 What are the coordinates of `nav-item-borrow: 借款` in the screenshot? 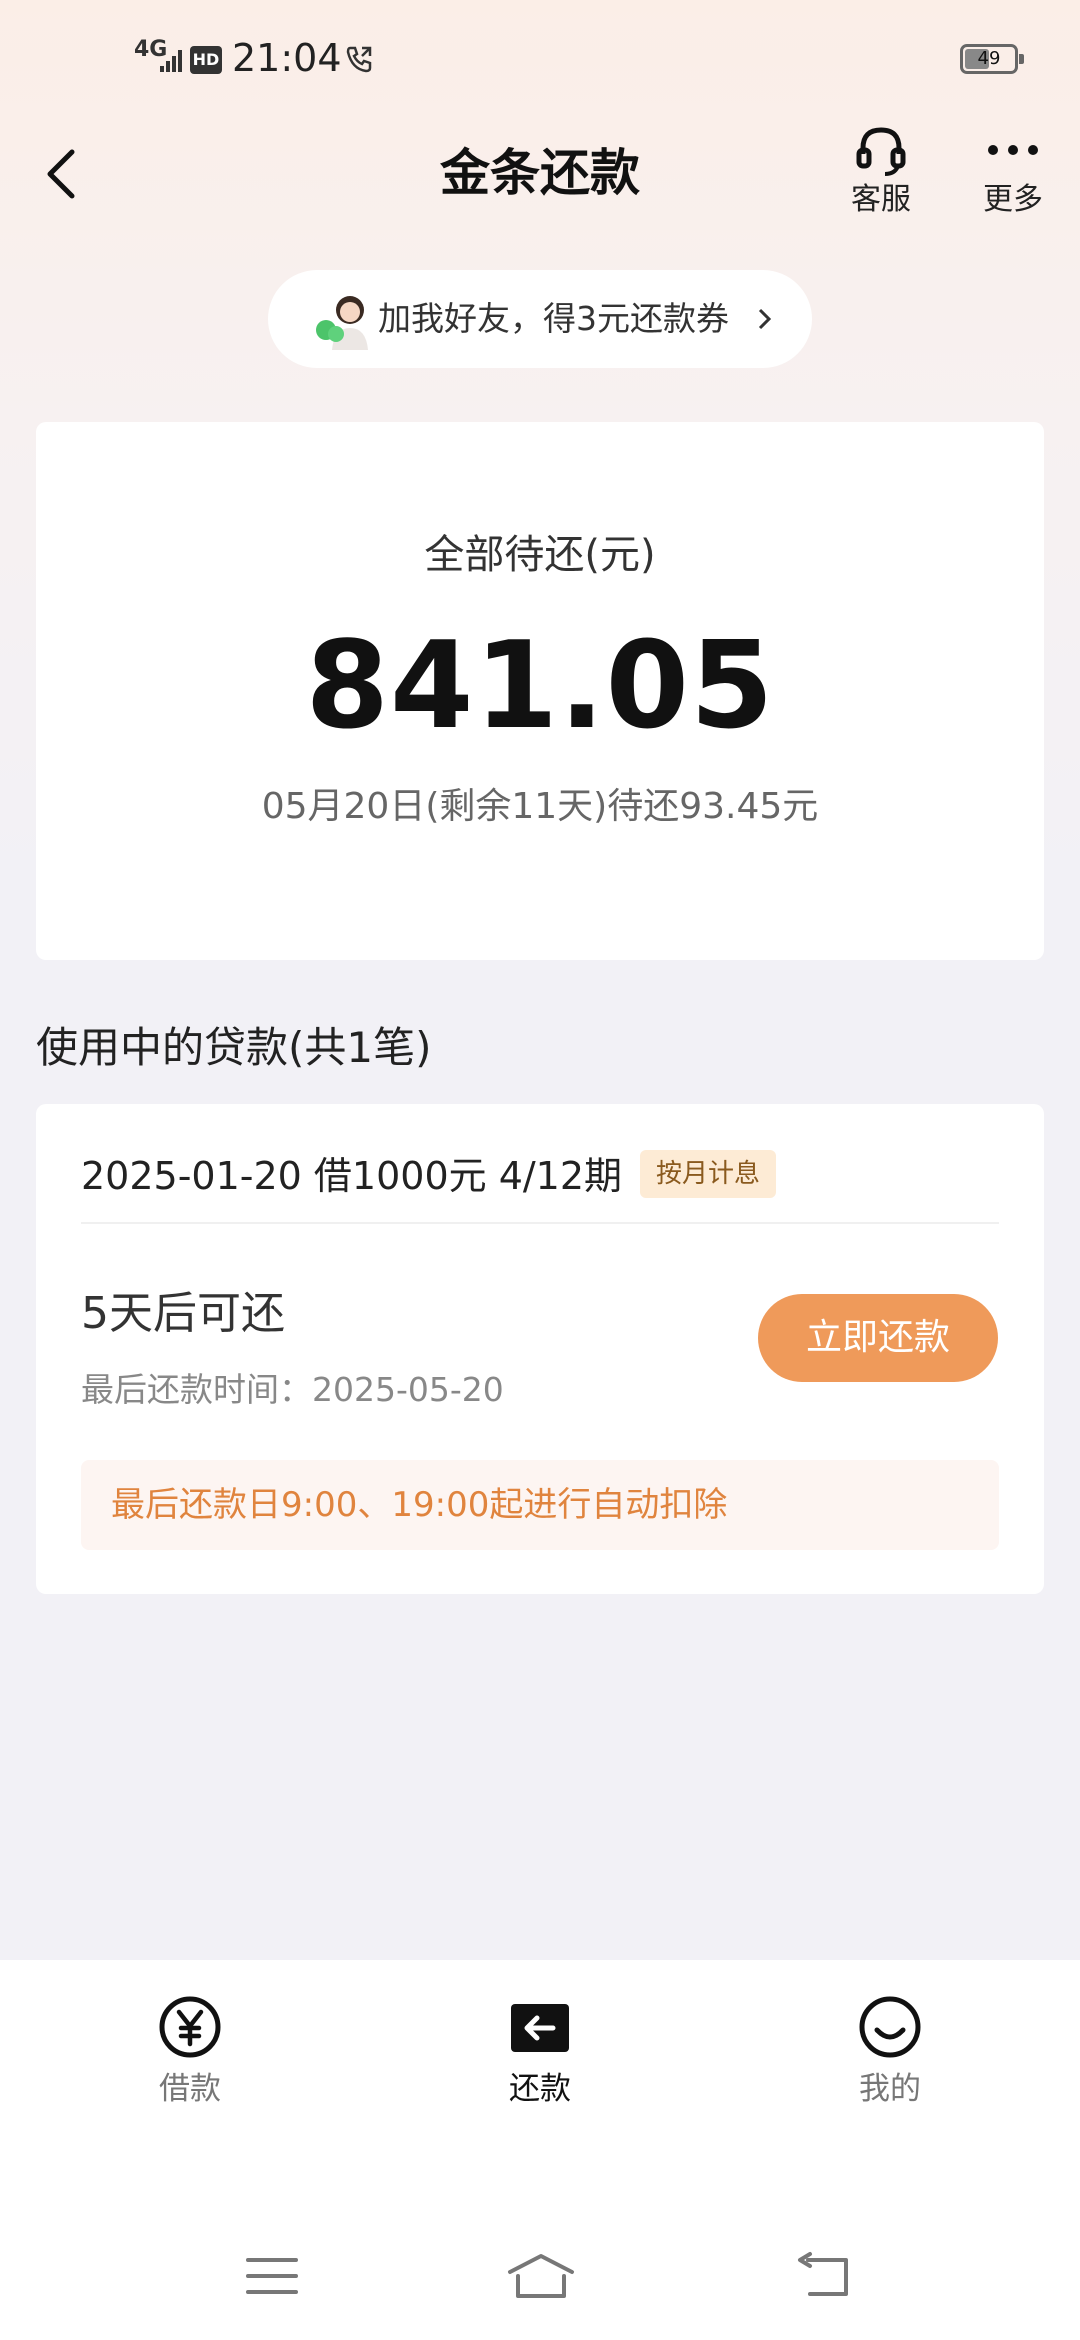 It's located at (190, 2054).